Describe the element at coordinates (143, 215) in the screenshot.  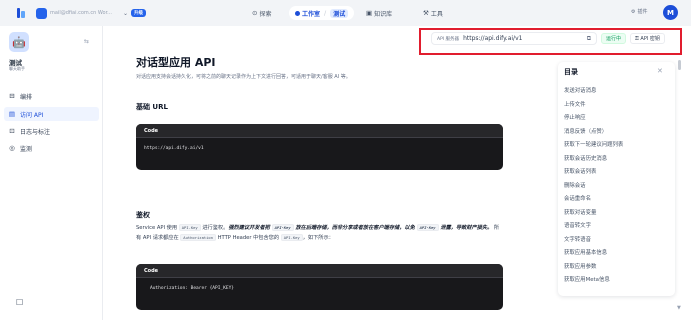
I see `auth-heading: 鉴权` at that location.